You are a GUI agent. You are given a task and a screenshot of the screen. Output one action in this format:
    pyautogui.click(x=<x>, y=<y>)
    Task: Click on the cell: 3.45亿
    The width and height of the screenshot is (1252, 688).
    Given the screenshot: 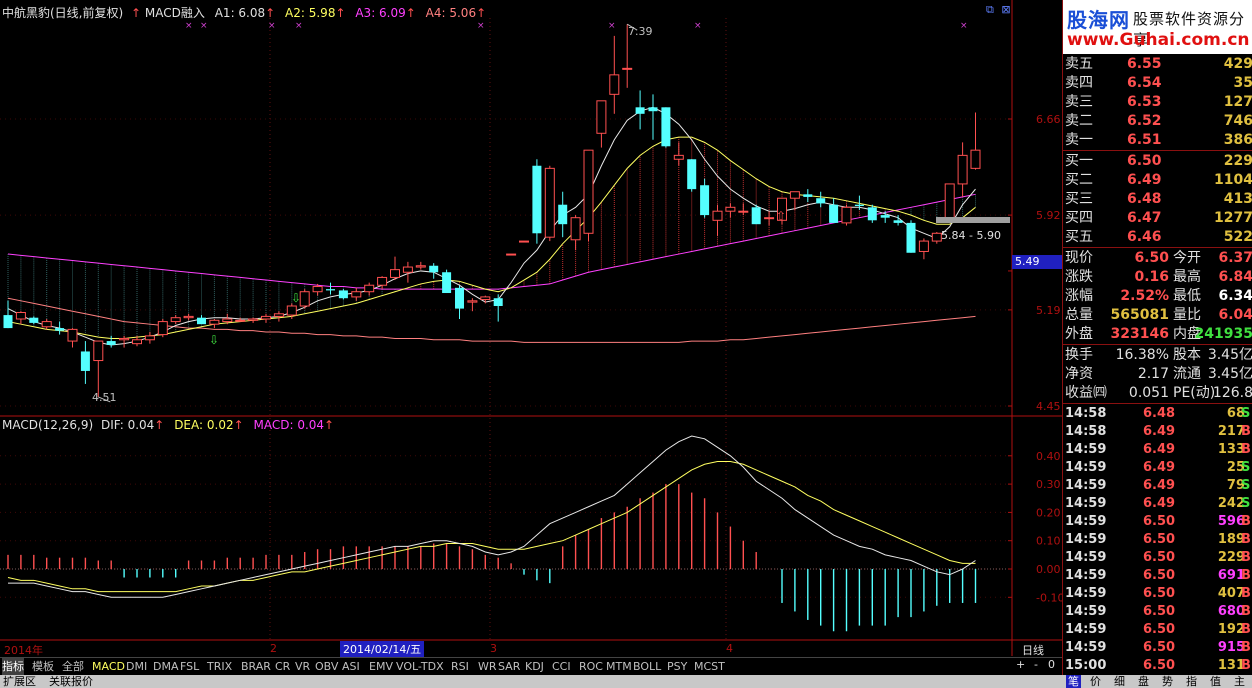 What is the action you would take?
    pyautogui.click(x=1229, y=355)
    